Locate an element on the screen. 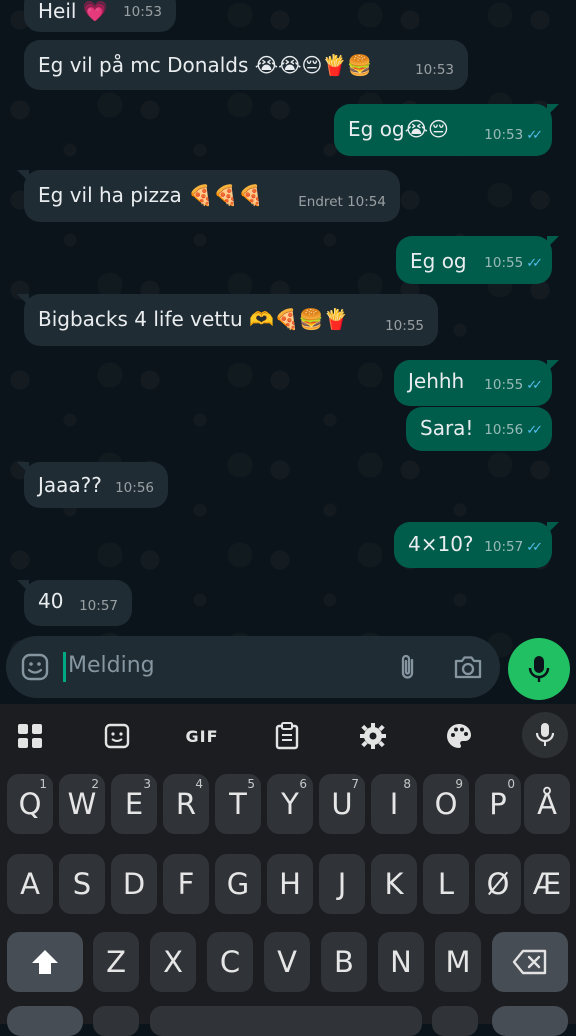 The width and height of the screenshot is (576, 1036). message-incoming: Bigbacks 4 life vettu 🫶🍕🍔🍟 10:55 is located at coordinates (227, 320).